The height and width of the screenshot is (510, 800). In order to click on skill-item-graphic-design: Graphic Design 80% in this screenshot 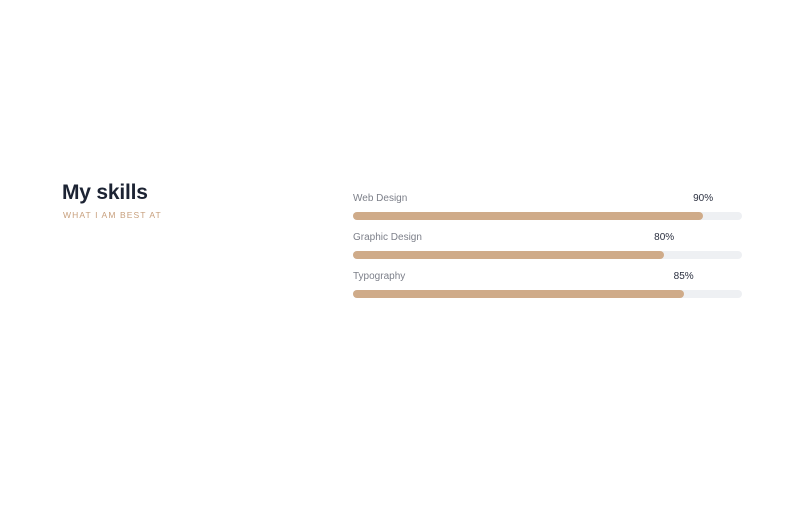, I will do `click(547, 249)`.